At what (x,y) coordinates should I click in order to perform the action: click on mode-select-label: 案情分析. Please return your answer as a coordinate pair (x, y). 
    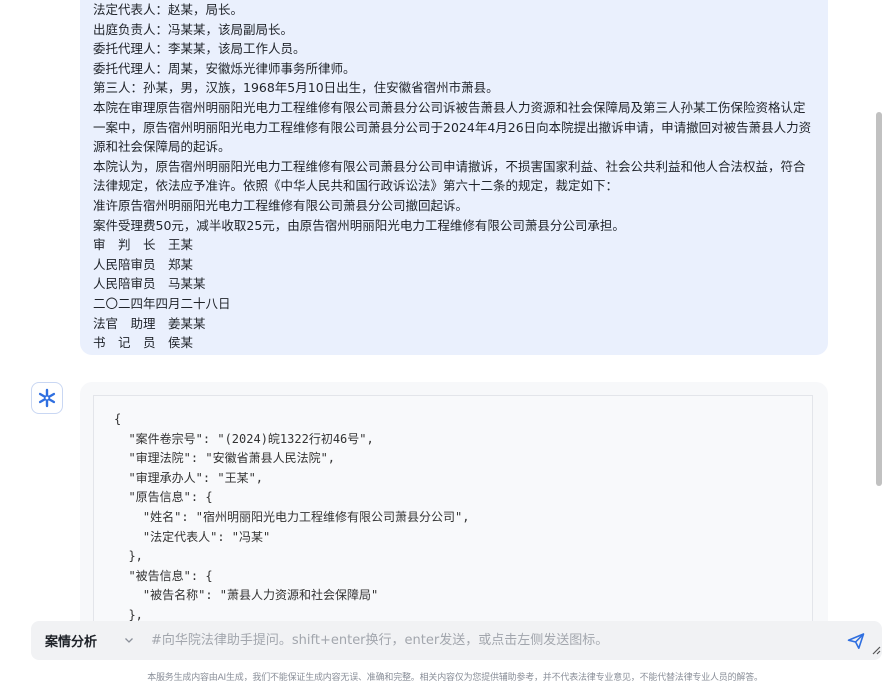
    Looking at the image, I should click on (71, 642).